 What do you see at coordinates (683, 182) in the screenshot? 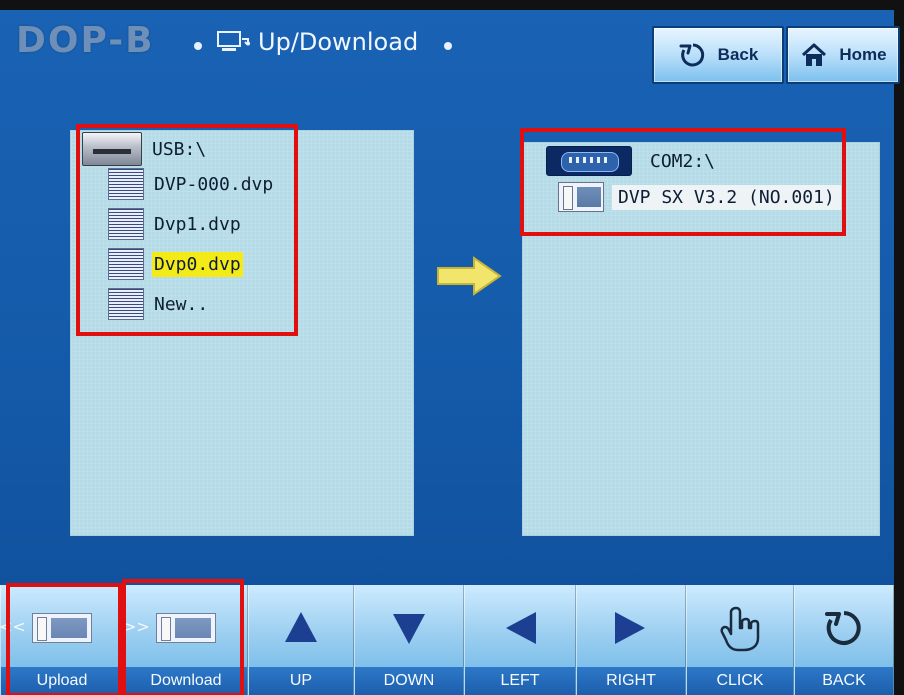
I see `com-device-highlight` at bounding box center [683, 182].